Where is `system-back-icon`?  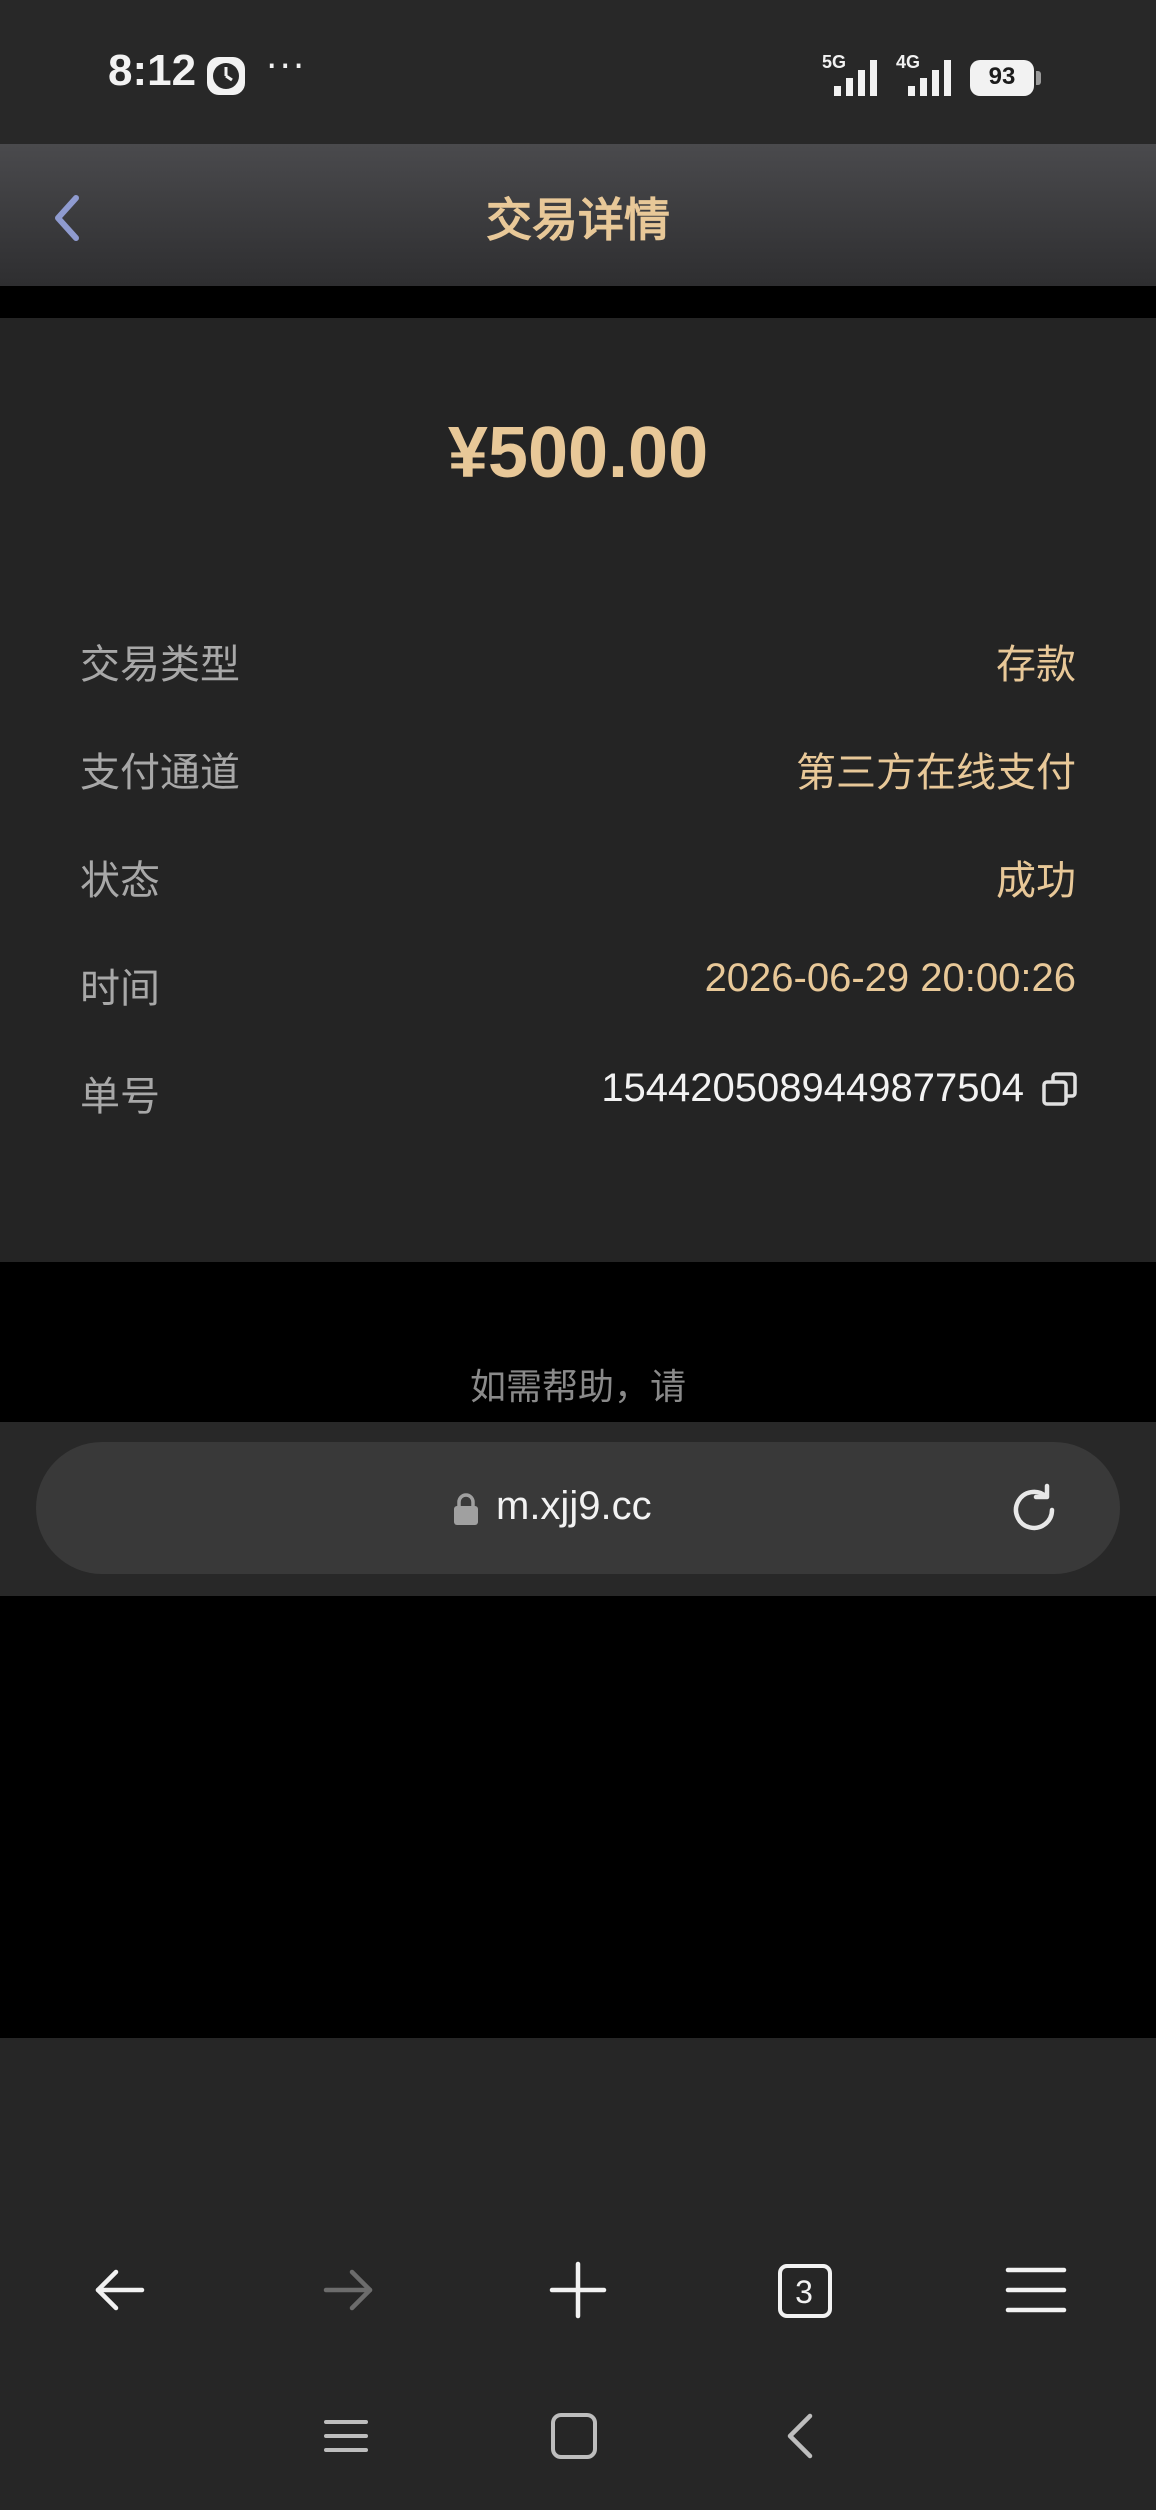
system-back-icon is located at coordinates (802, 2436).